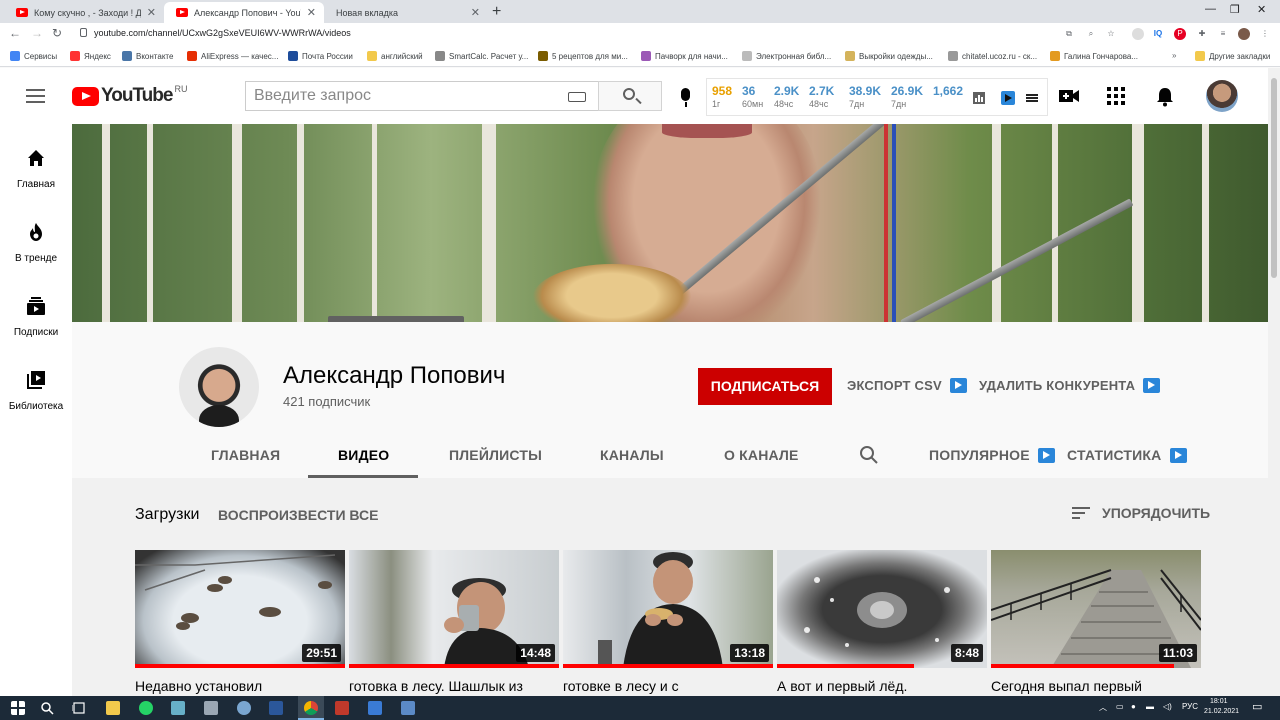 The image size is (1280, 720). What do you see at coordinates (240, 609) in the screenshot?
I see `video-thumbnail: 29:51` at bounding box center [240, 609].